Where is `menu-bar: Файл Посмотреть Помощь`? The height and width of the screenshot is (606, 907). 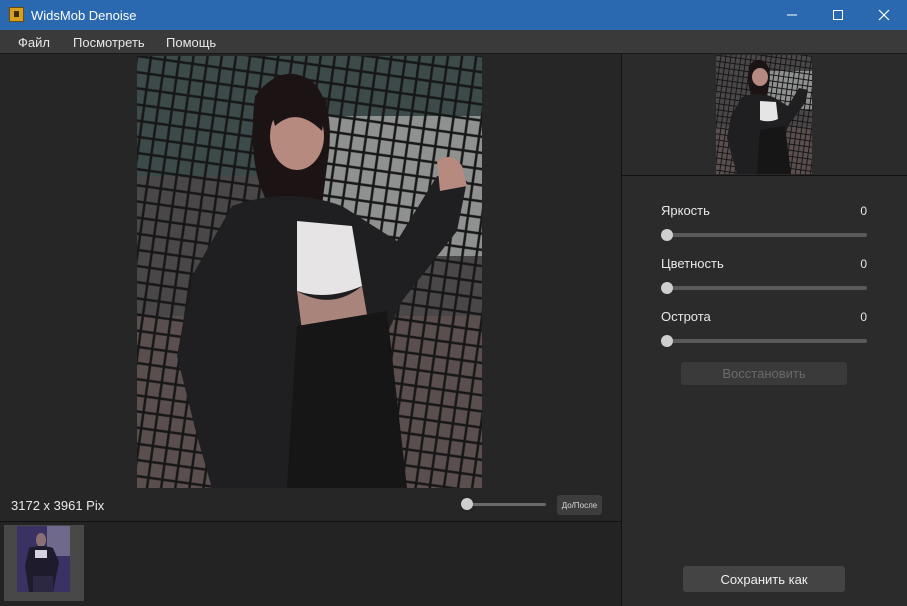 menu-bar: Файл Посмотреть Помощь is located at coordinates (453, 42).